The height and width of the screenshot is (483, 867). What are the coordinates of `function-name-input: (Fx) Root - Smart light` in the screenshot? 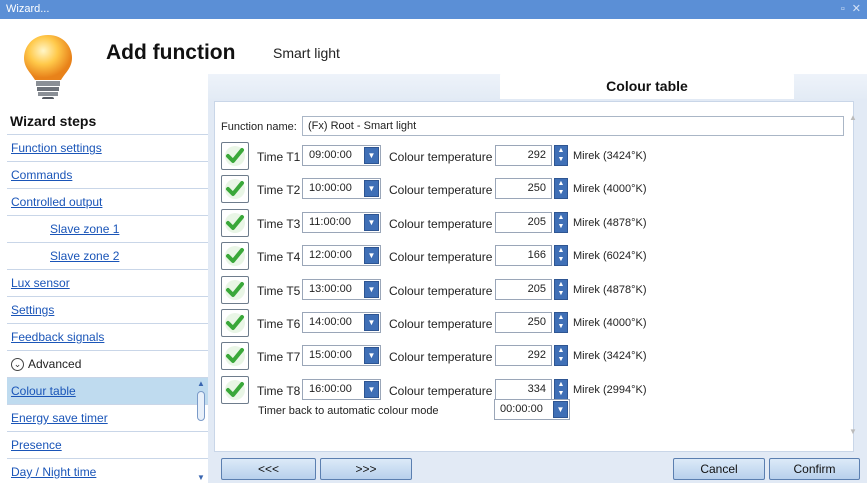 It's located at (573, 126).